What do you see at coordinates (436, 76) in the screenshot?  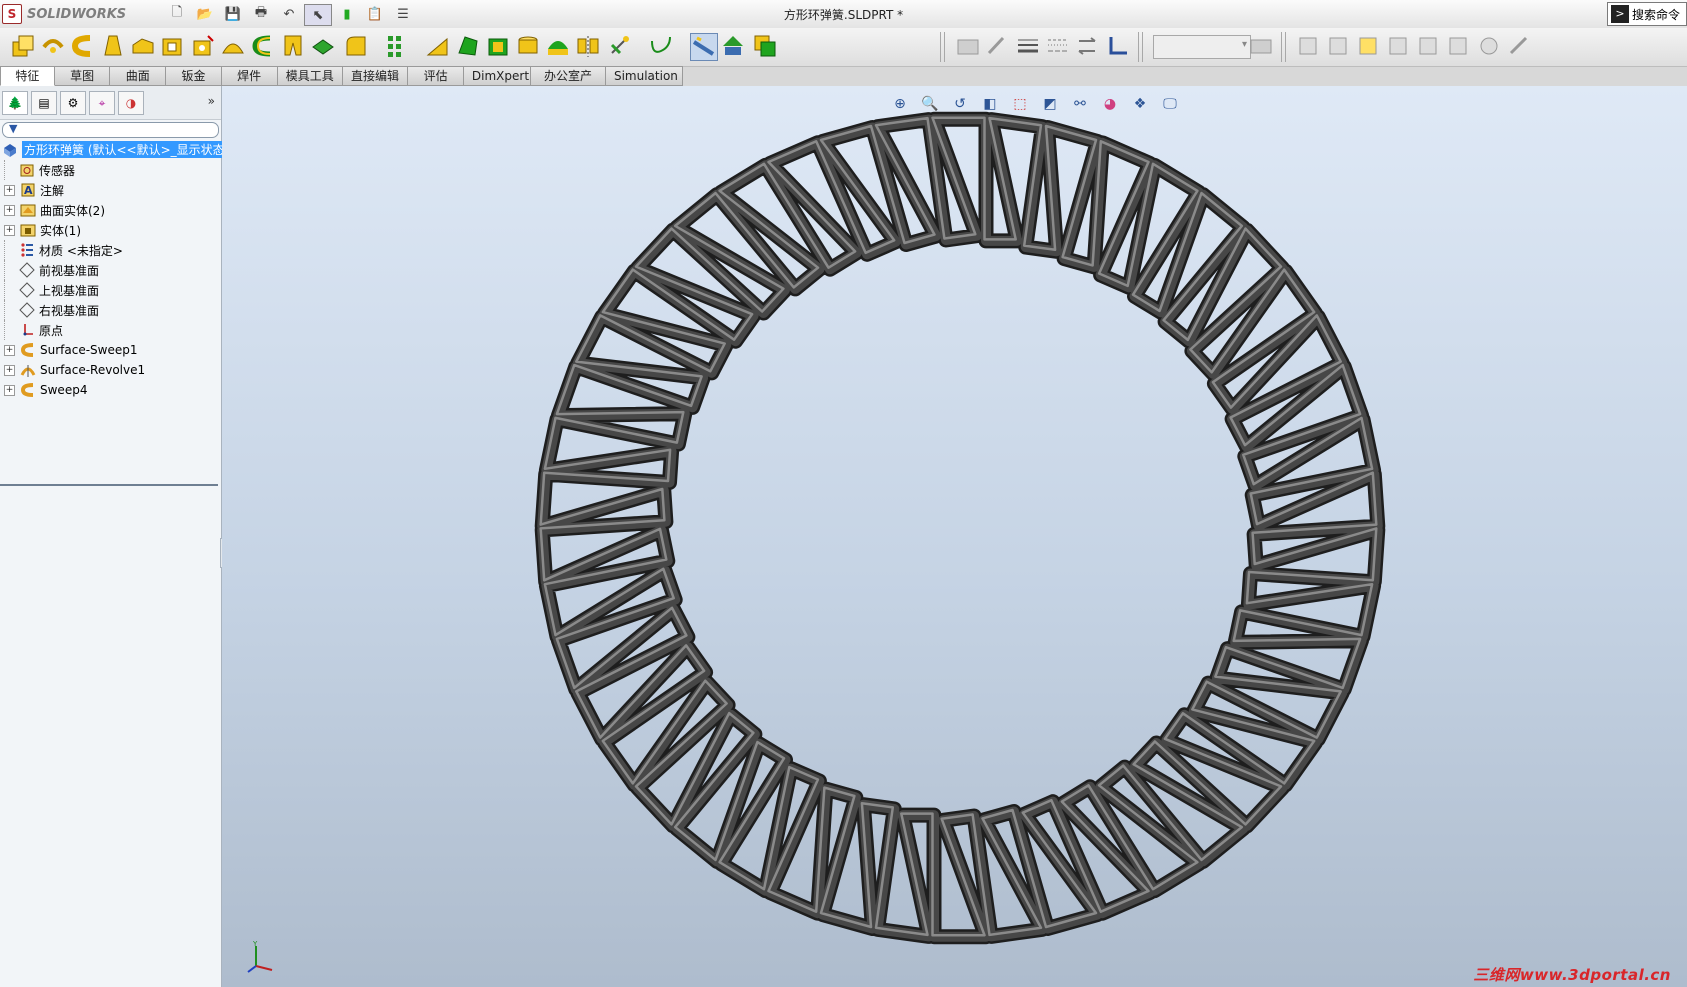 I see `tab-evaluate: 评估` at bounding box center [436, 76].